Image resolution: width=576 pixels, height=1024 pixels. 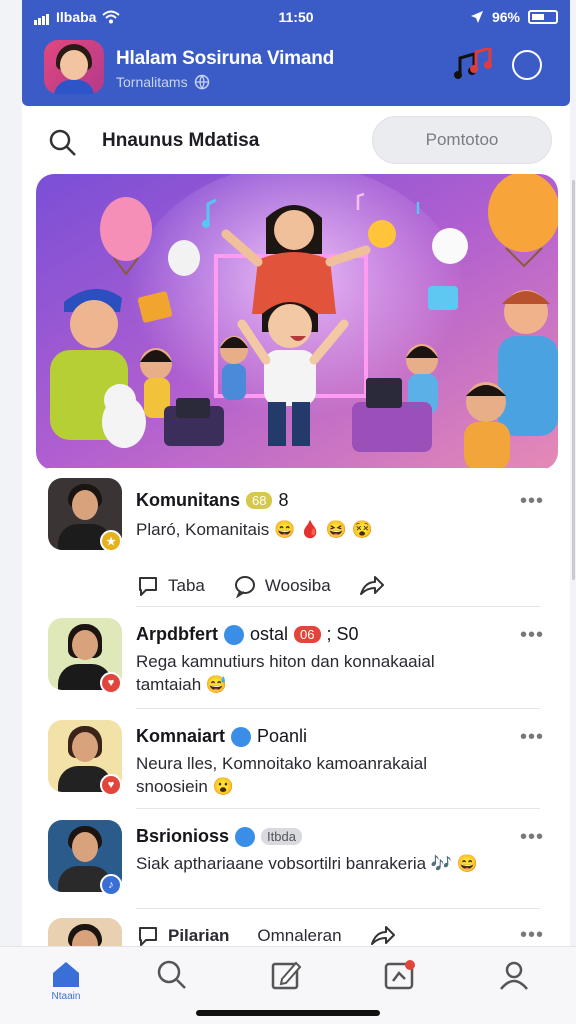 What do you see at coordinates (188, 500) in the screenshot?
I see `author-name: Komunitans` at bounding box center [188, 500].